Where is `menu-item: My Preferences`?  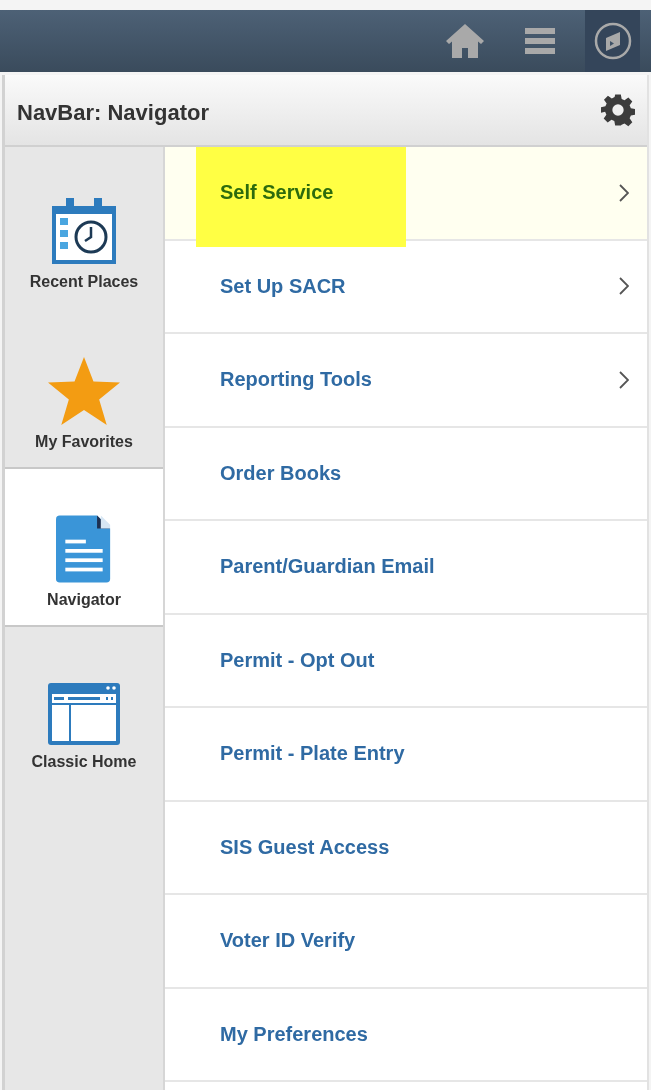 menu-item: My Preferences is located at coordinates (406, 1035).